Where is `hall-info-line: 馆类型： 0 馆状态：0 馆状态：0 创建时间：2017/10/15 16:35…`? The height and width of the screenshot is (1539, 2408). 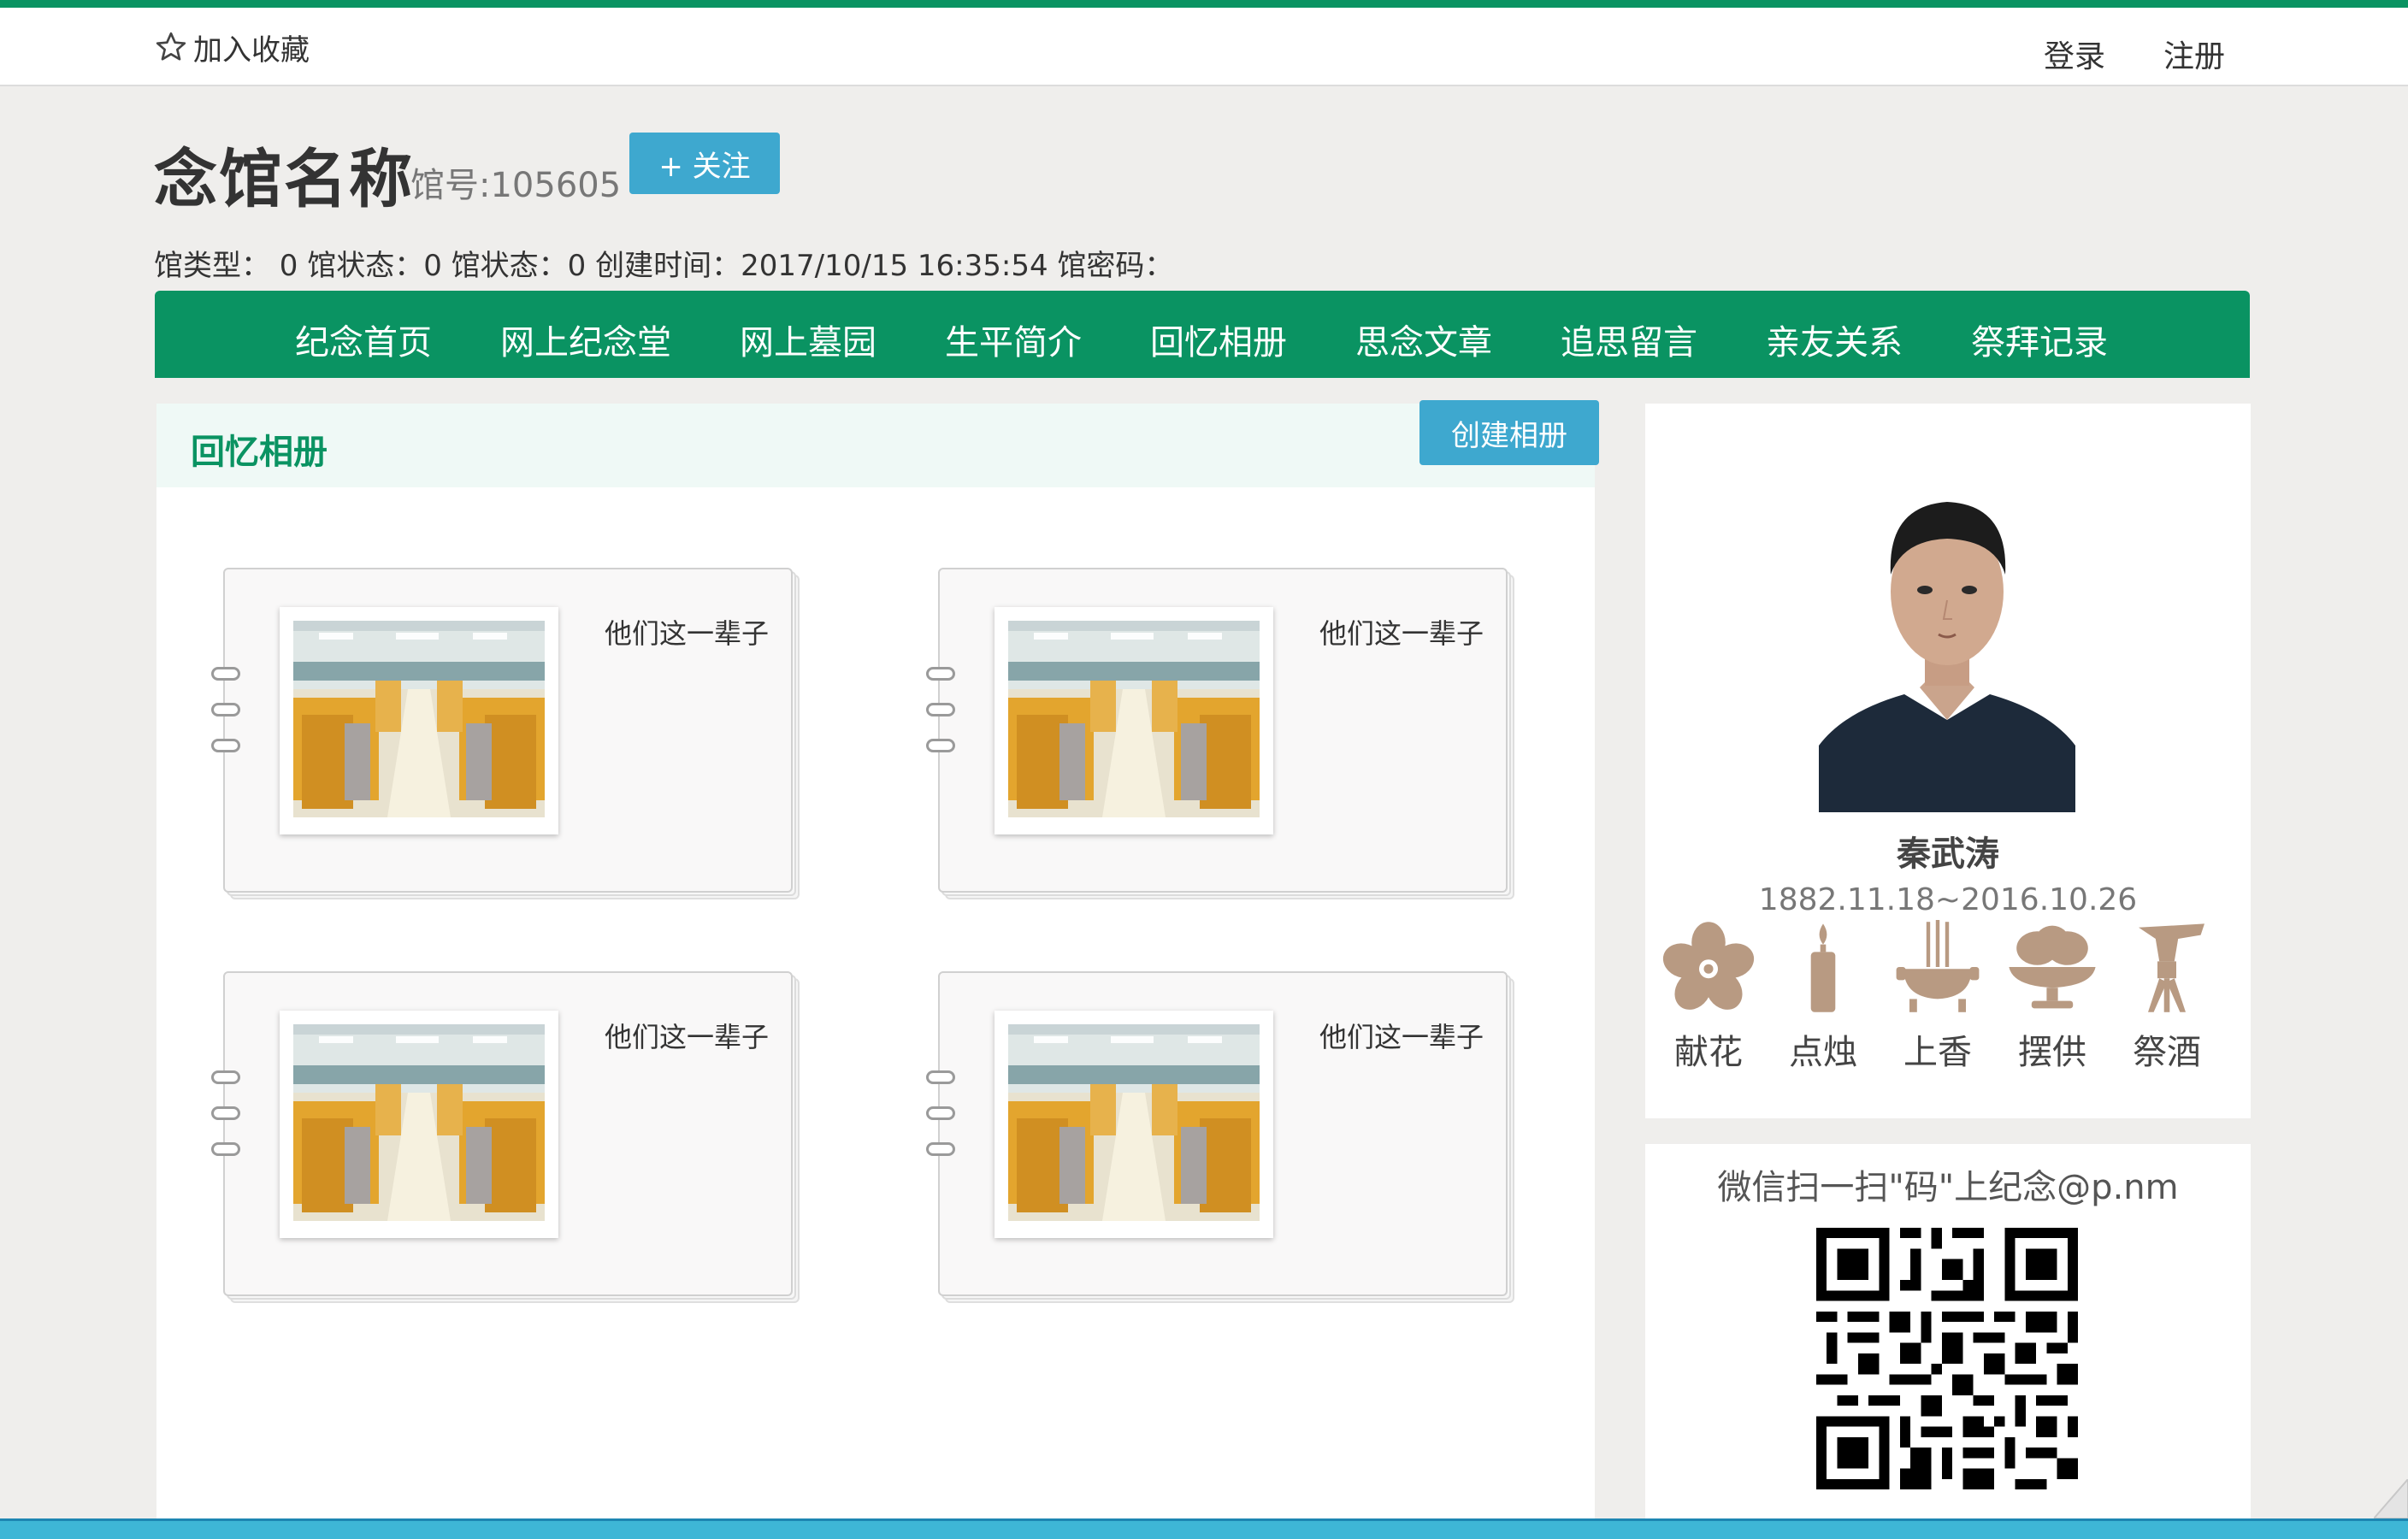 hall-info-line: 馆类型： 0 馆状态：0 馆状态：0 创建时间：2017/10/15 16:35… is located at coordinates (664, 266).